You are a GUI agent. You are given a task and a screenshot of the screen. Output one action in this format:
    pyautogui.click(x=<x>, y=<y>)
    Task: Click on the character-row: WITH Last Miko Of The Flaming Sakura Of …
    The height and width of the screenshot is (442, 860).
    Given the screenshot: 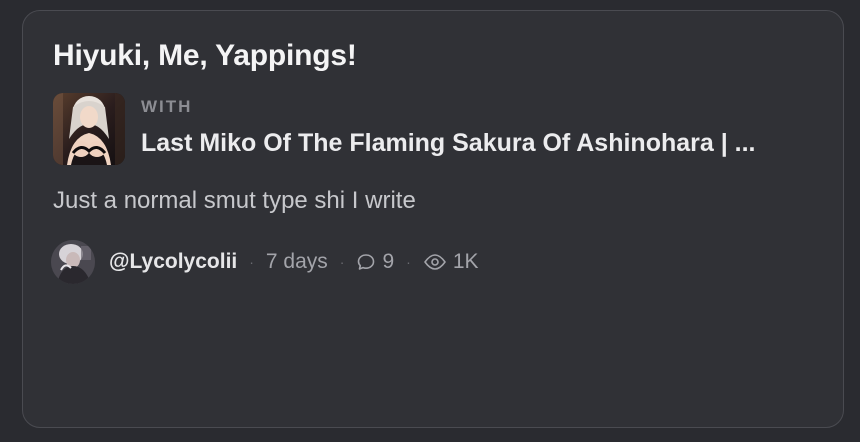 What is the action you would take?
    pyautogui.click(x=438, y=130)
    